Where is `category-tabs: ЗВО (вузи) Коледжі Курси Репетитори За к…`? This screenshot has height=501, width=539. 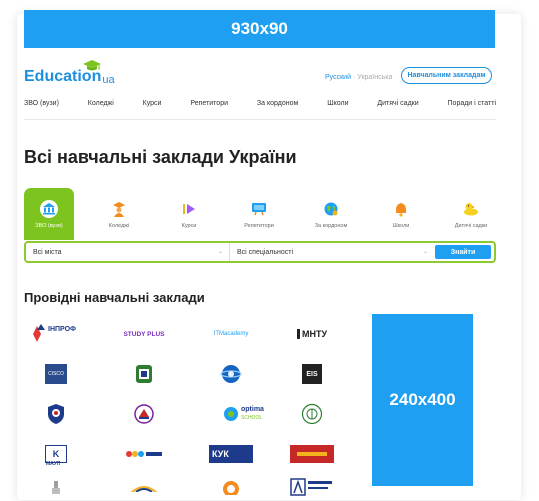
category-tabs: ЗВО (вузи) Коледжі Курси Репетитори За к… is located at coordinates (261, 214).